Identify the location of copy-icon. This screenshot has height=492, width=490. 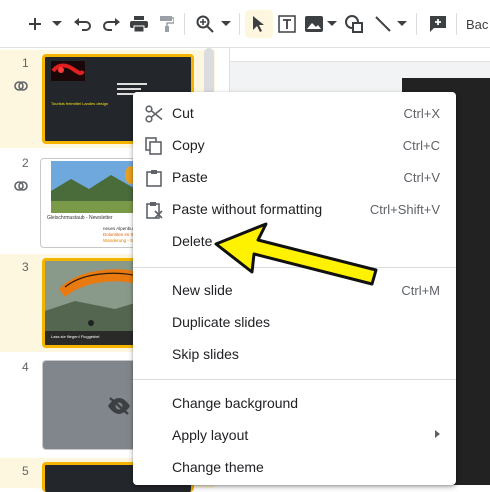
(154, 146).